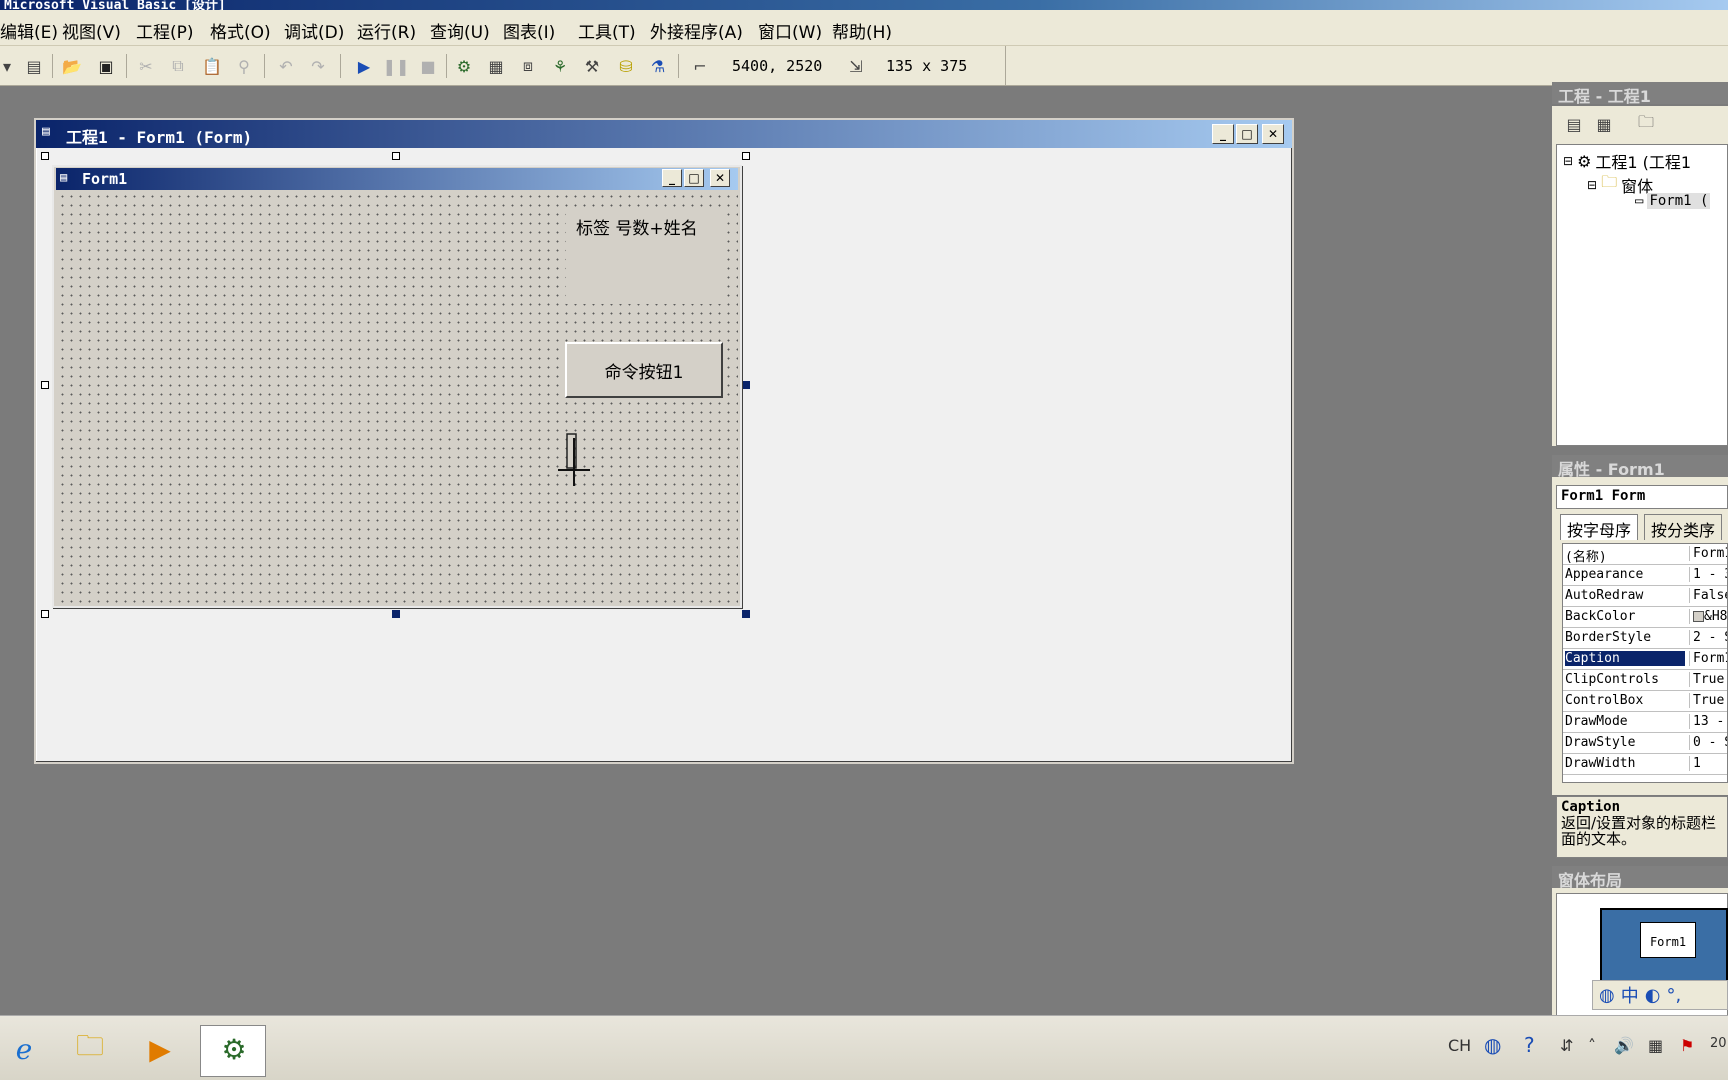  Describe the element at coordinates (696, 30) in the screenshot. I see `menu-addins: 外接程序(A)` at that location.